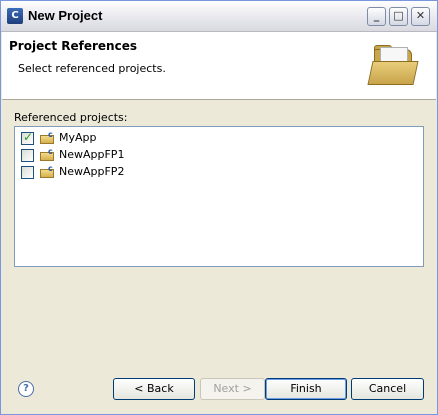 Image resolution: width=438 pixels, height=415 pixels. What do you see at coordinates (92, 154) in the screenshot?
I see `list-item-label: NewAppFP1` at bounding box center [92, 154].